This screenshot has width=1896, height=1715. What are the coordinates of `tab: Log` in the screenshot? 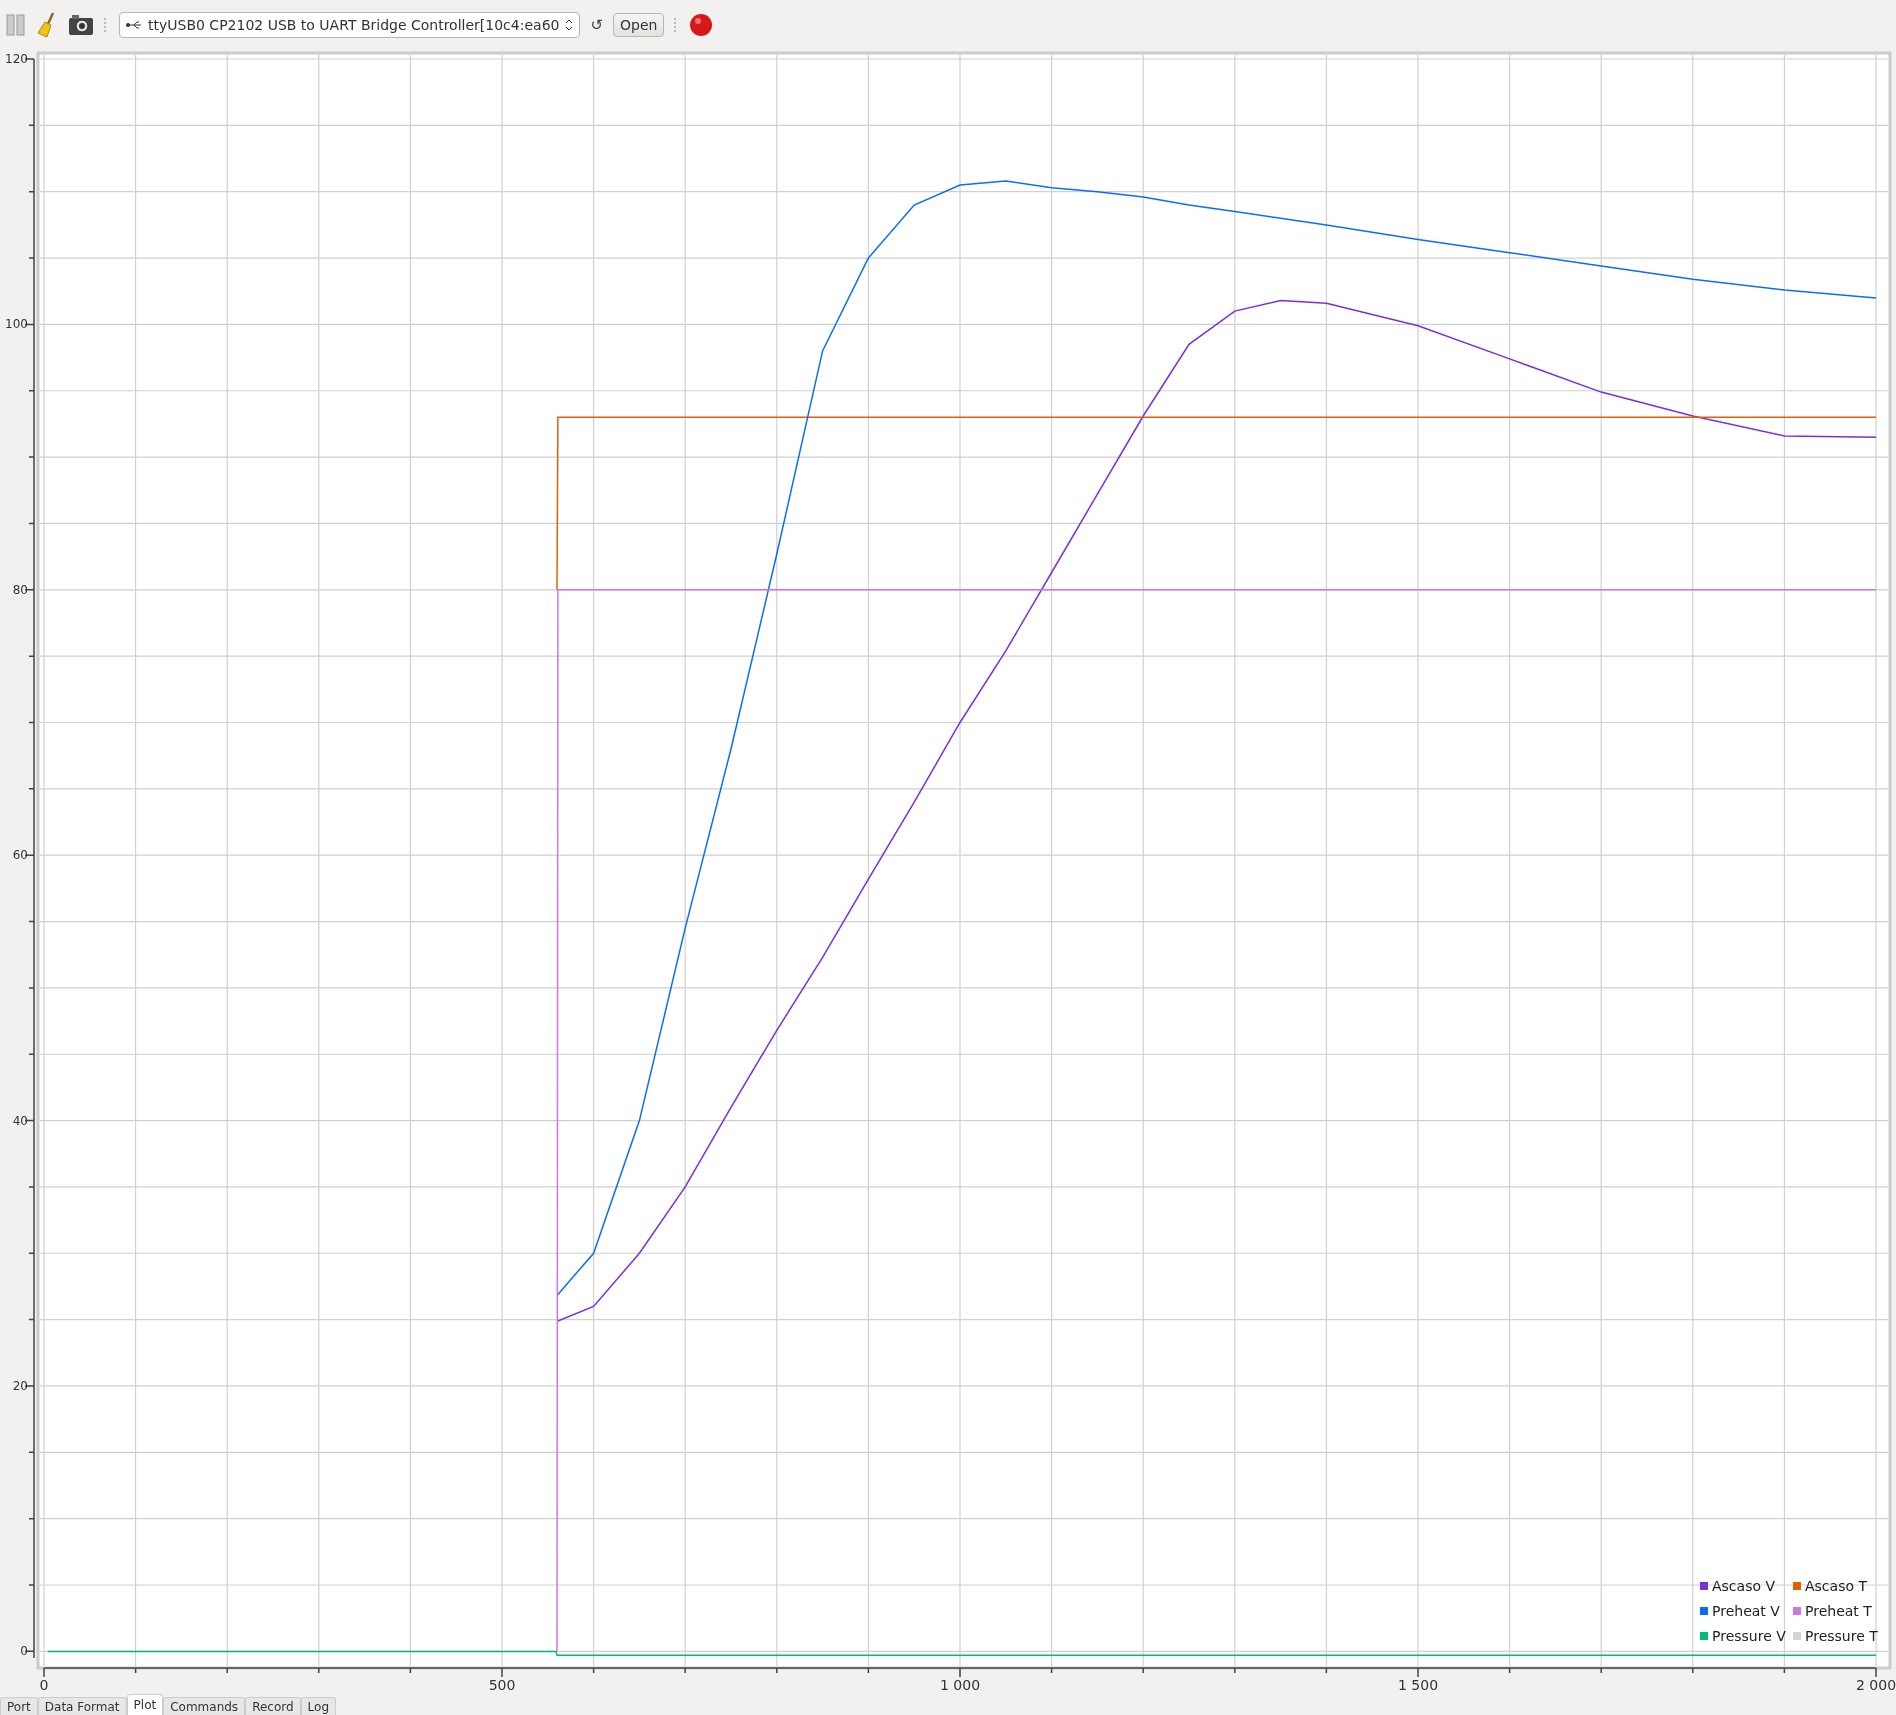 It's located at (318, 1706).